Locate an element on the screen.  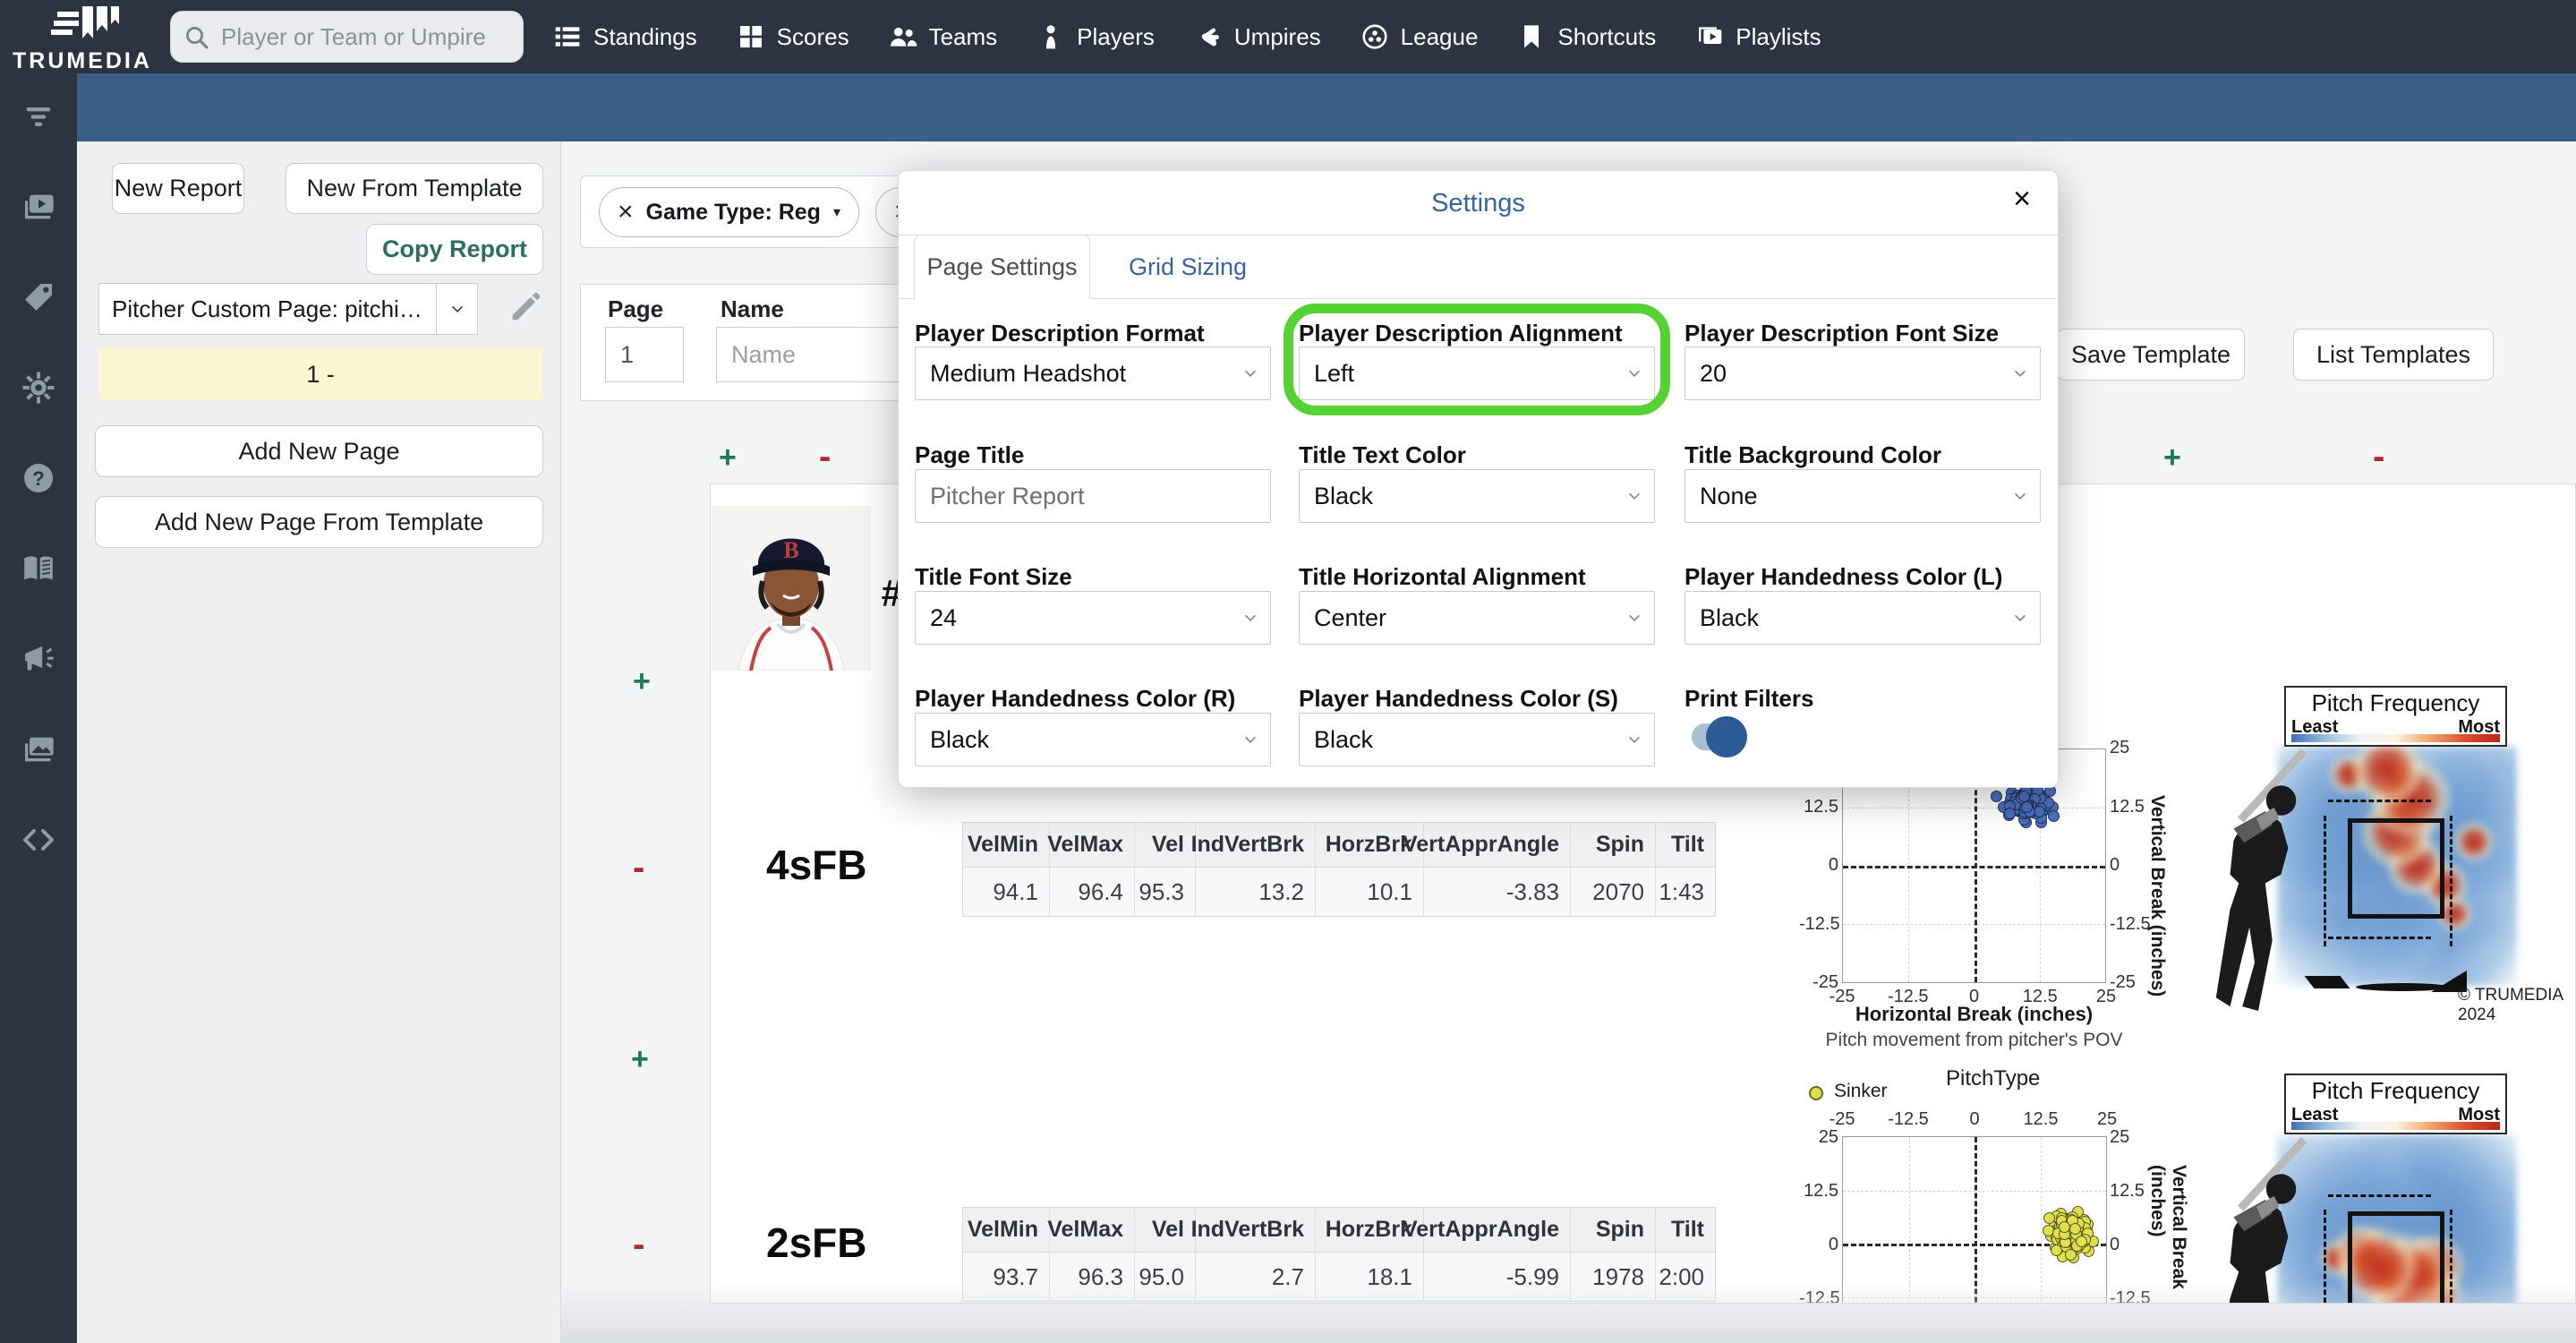
name-column-header: Name is located at coordinates (752, 308).